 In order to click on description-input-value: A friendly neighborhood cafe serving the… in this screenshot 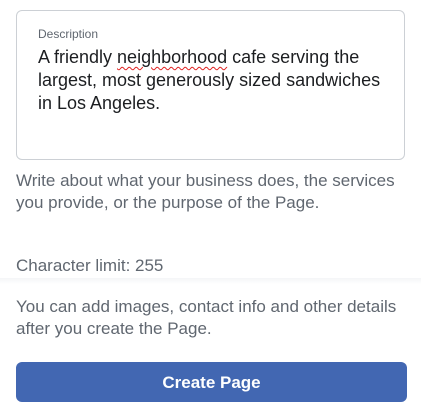, I will do `click(211, 80)`.